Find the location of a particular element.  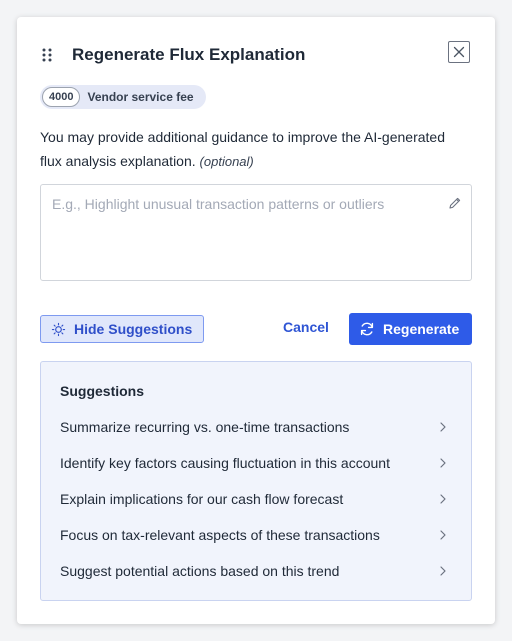

guidance-input-container is located at coordinates (256, 232).